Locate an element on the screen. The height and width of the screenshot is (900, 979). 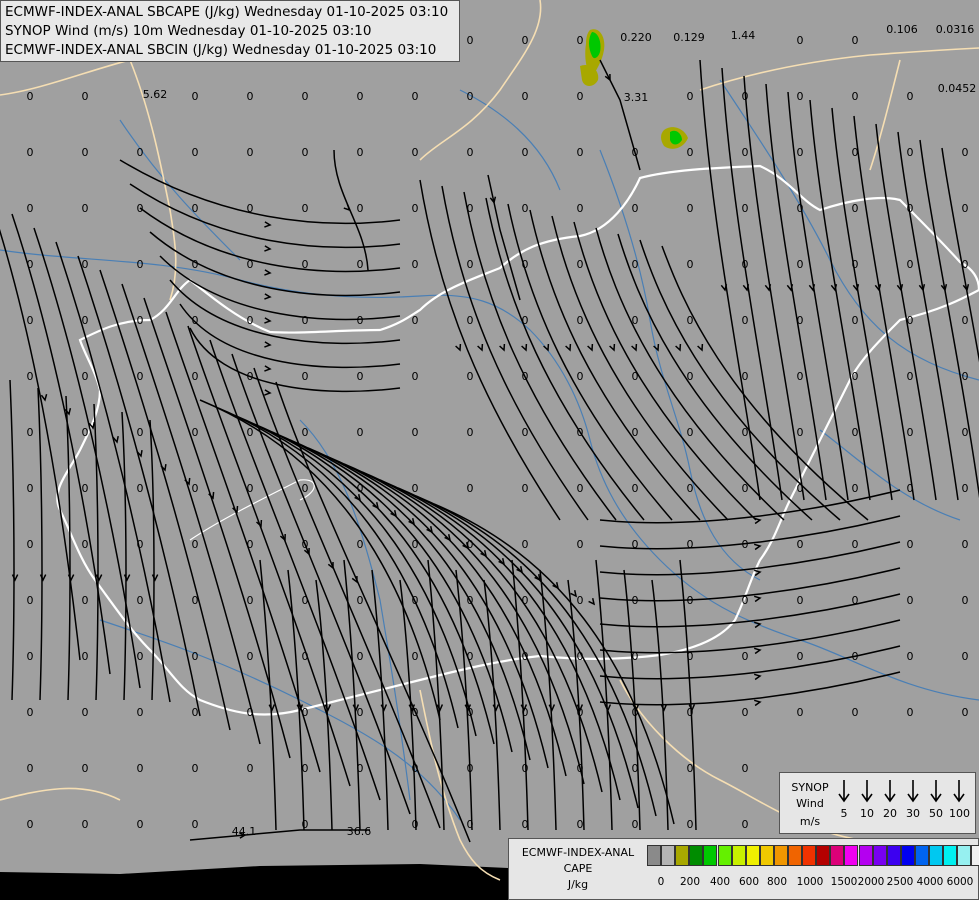
cape-legend-line-3: J/kg is located at coordinates (578, 884).